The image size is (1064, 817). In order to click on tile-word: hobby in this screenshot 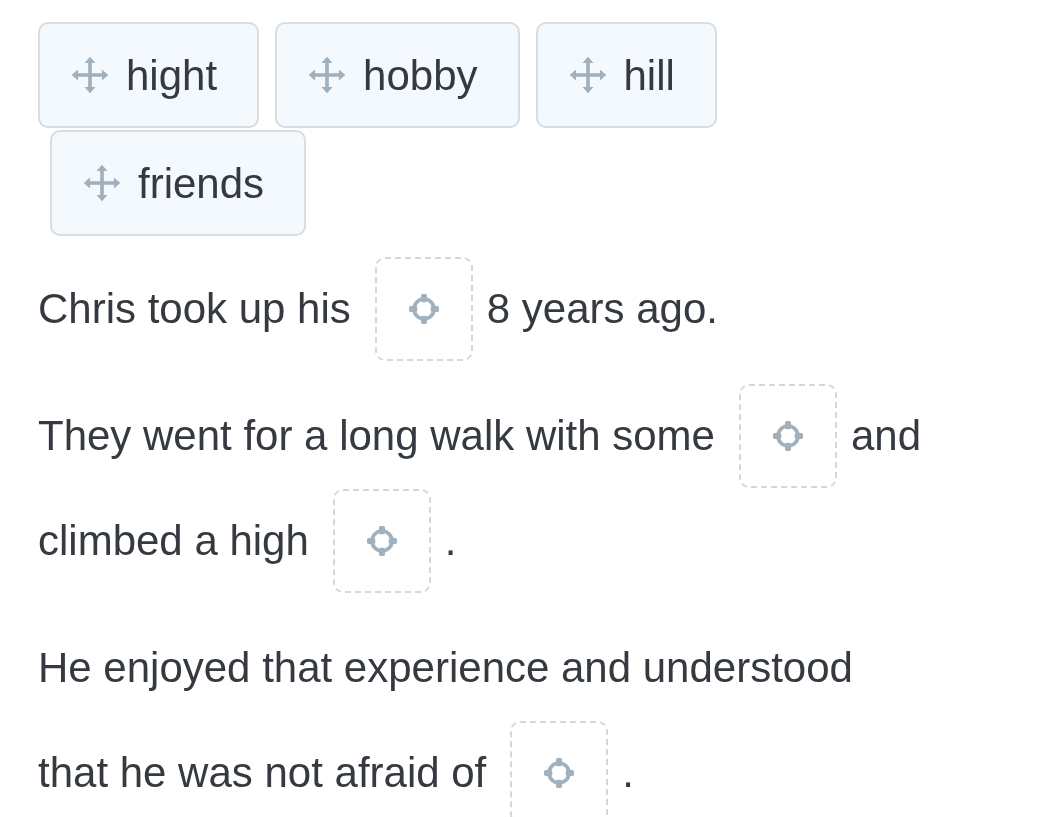, I will do `click(420, 75)`.